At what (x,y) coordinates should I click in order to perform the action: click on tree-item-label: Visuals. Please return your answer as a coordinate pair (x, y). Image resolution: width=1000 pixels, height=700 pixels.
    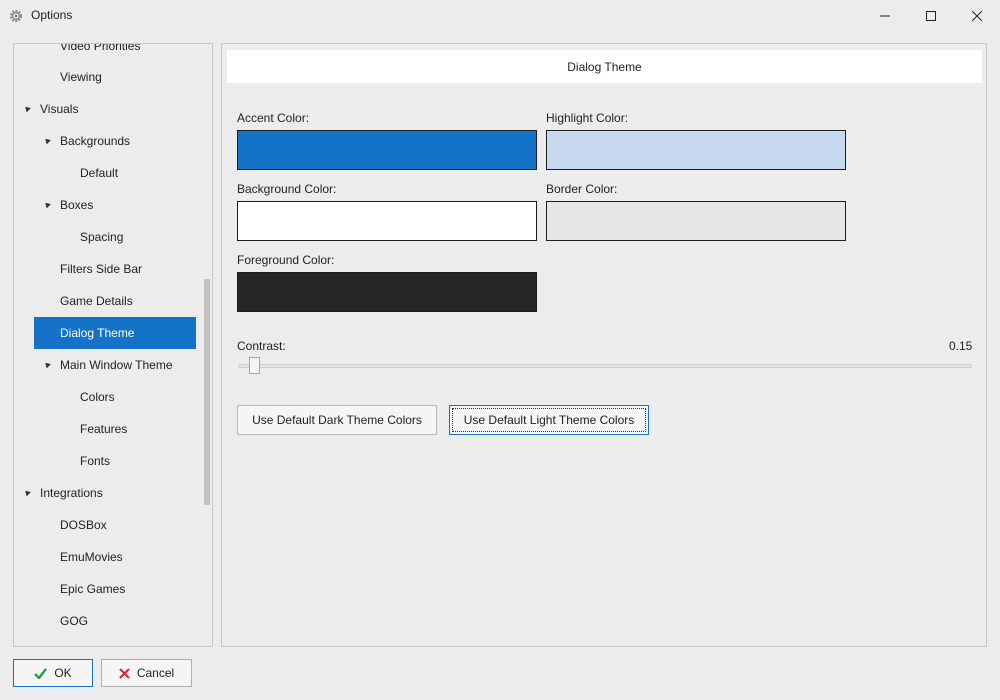
    Looking at the image, I should click on (59, 109).